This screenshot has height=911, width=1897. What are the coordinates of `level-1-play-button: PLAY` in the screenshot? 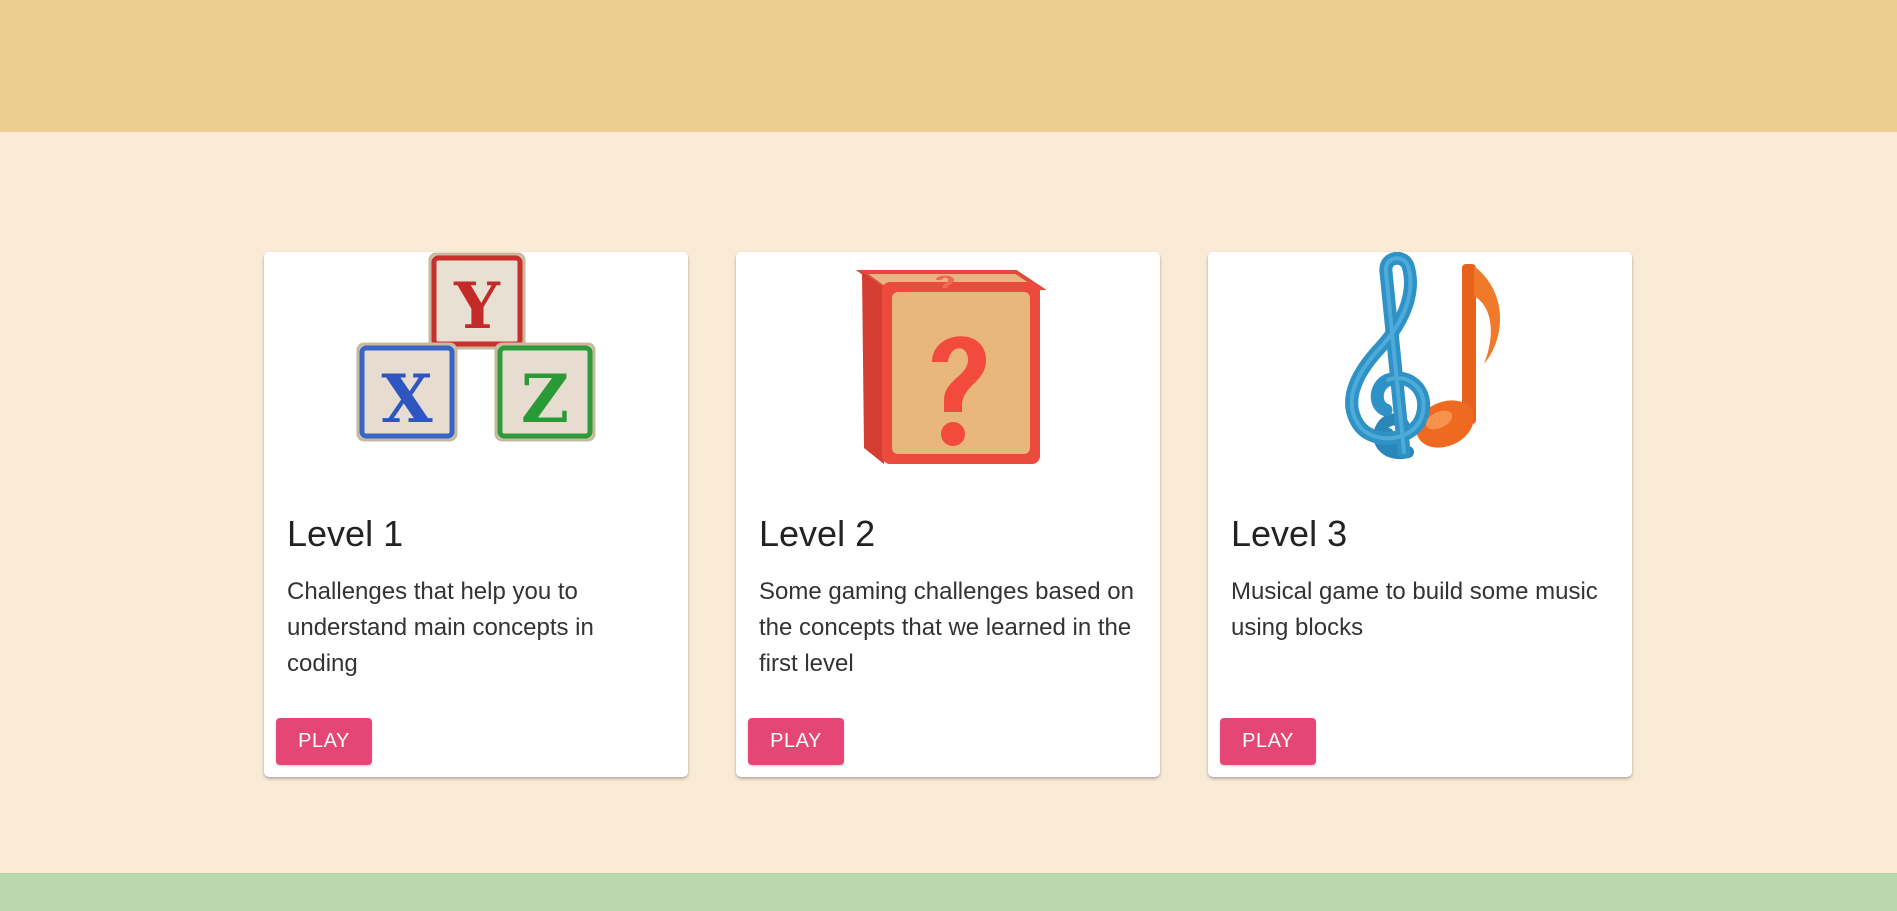 It's located at (324, 741).